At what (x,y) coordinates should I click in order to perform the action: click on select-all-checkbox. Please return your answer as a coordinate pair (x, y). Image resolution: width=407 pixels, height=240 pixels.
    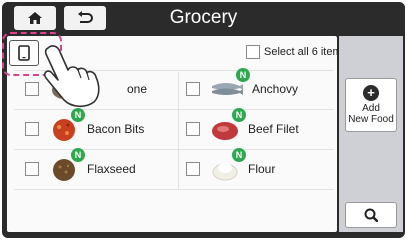
    Looking at the image, I should click on (253, 52).